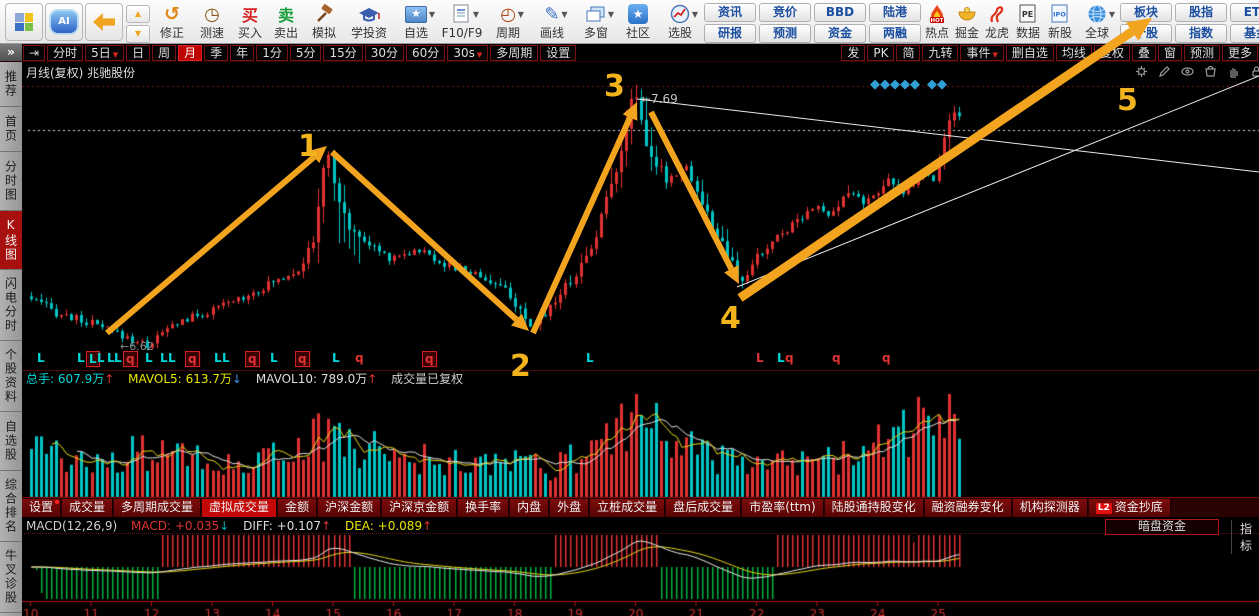 This screenshot has height=616, width=1259. Describe the element at coordinates (840, 12) in the screenshot. I see `toolbar-btn-BBD: BBD` at that location.